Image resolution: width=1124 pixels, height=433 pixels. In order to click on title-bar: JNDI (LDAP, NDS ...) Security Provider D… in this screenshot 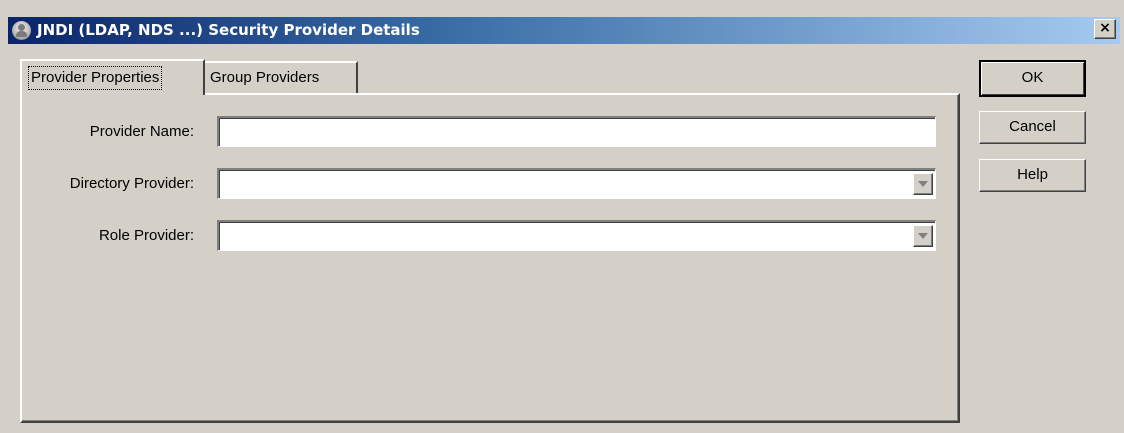, I will do `click(564, 30)`.